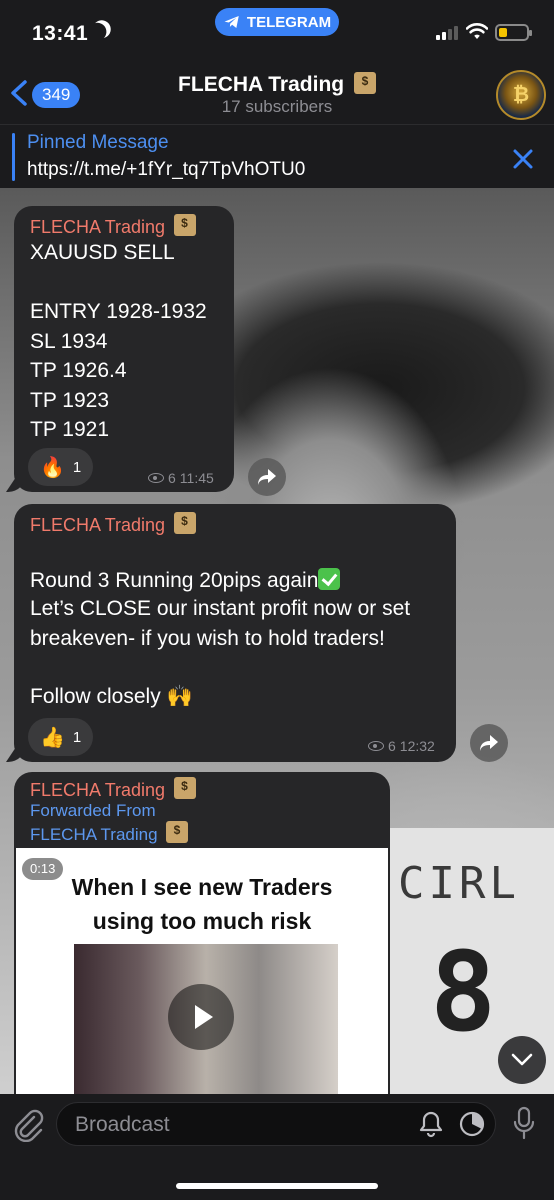 The height and width of the screenshot is (1200, 554). What do you see at coordinates (122, 1124) in the screenshot?
I see `broadcast-placeholder: Broadcast` at bounding box center [122, 1124].